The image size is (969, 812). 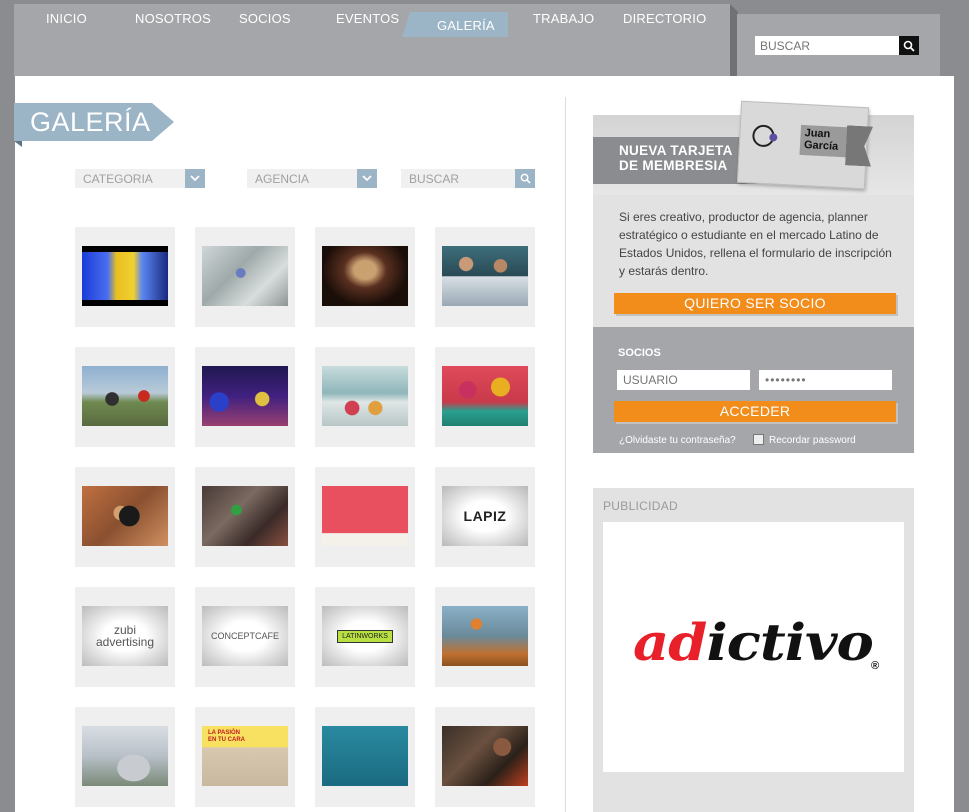 I want to click on ad-banner: adictivo ®, so click(x=753, y=647).